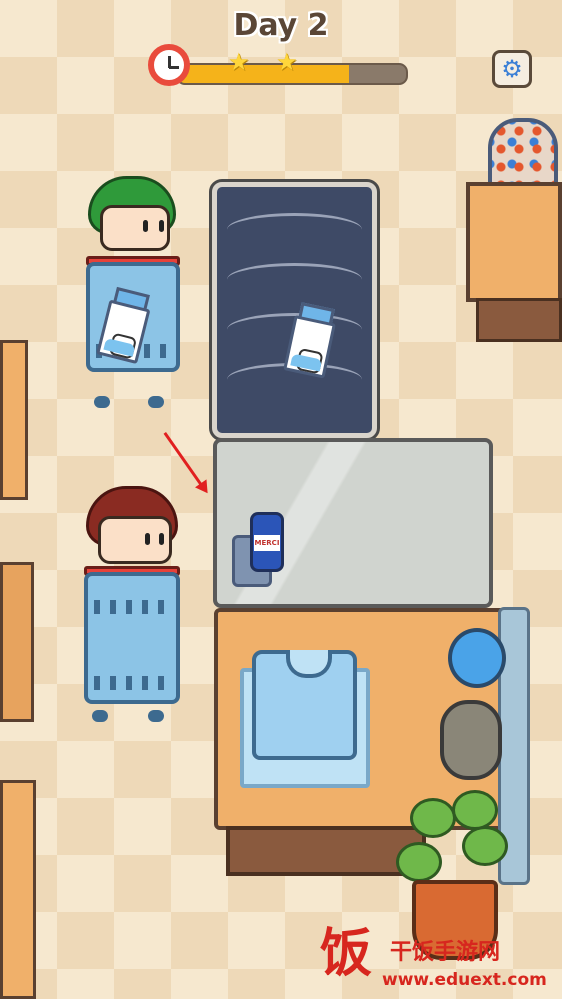 This screenshot has height=999, width=562. I want to click on side-display-stand, so click(514, 242).